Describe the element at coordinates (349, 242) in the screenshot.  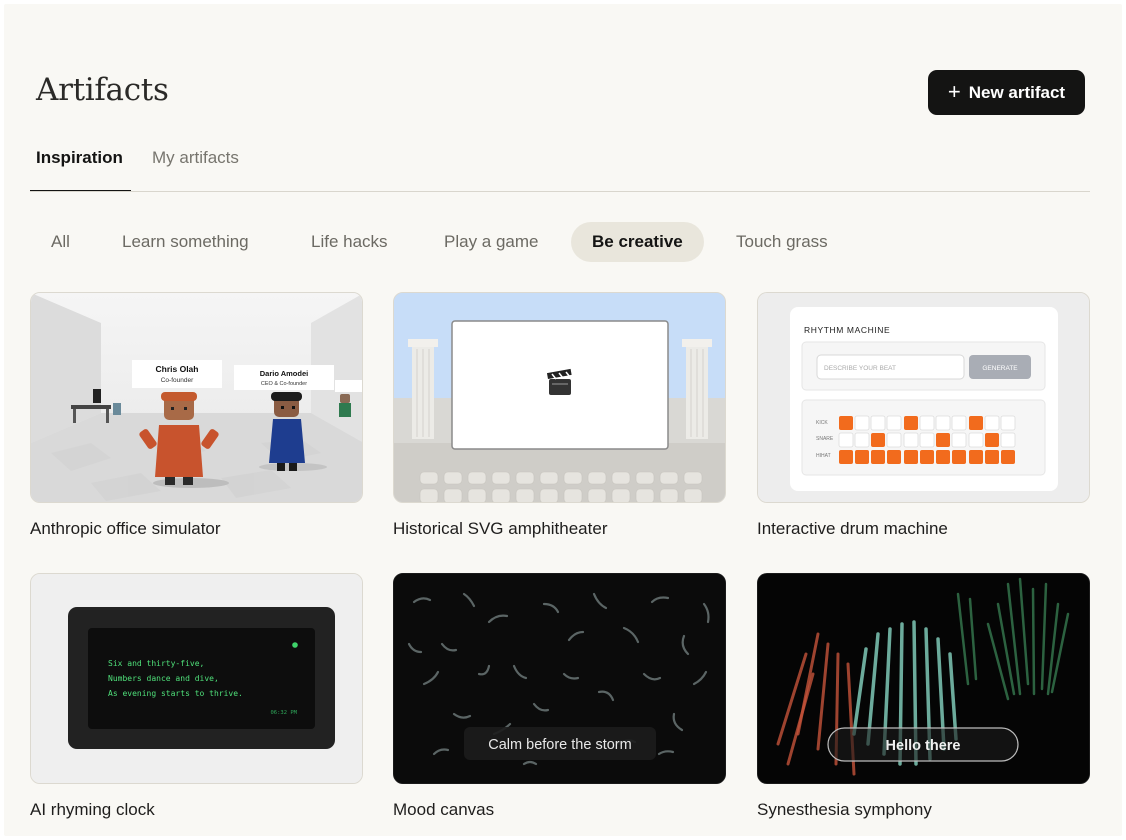
I see `chip-life-hacks: Life hacks` at that location.